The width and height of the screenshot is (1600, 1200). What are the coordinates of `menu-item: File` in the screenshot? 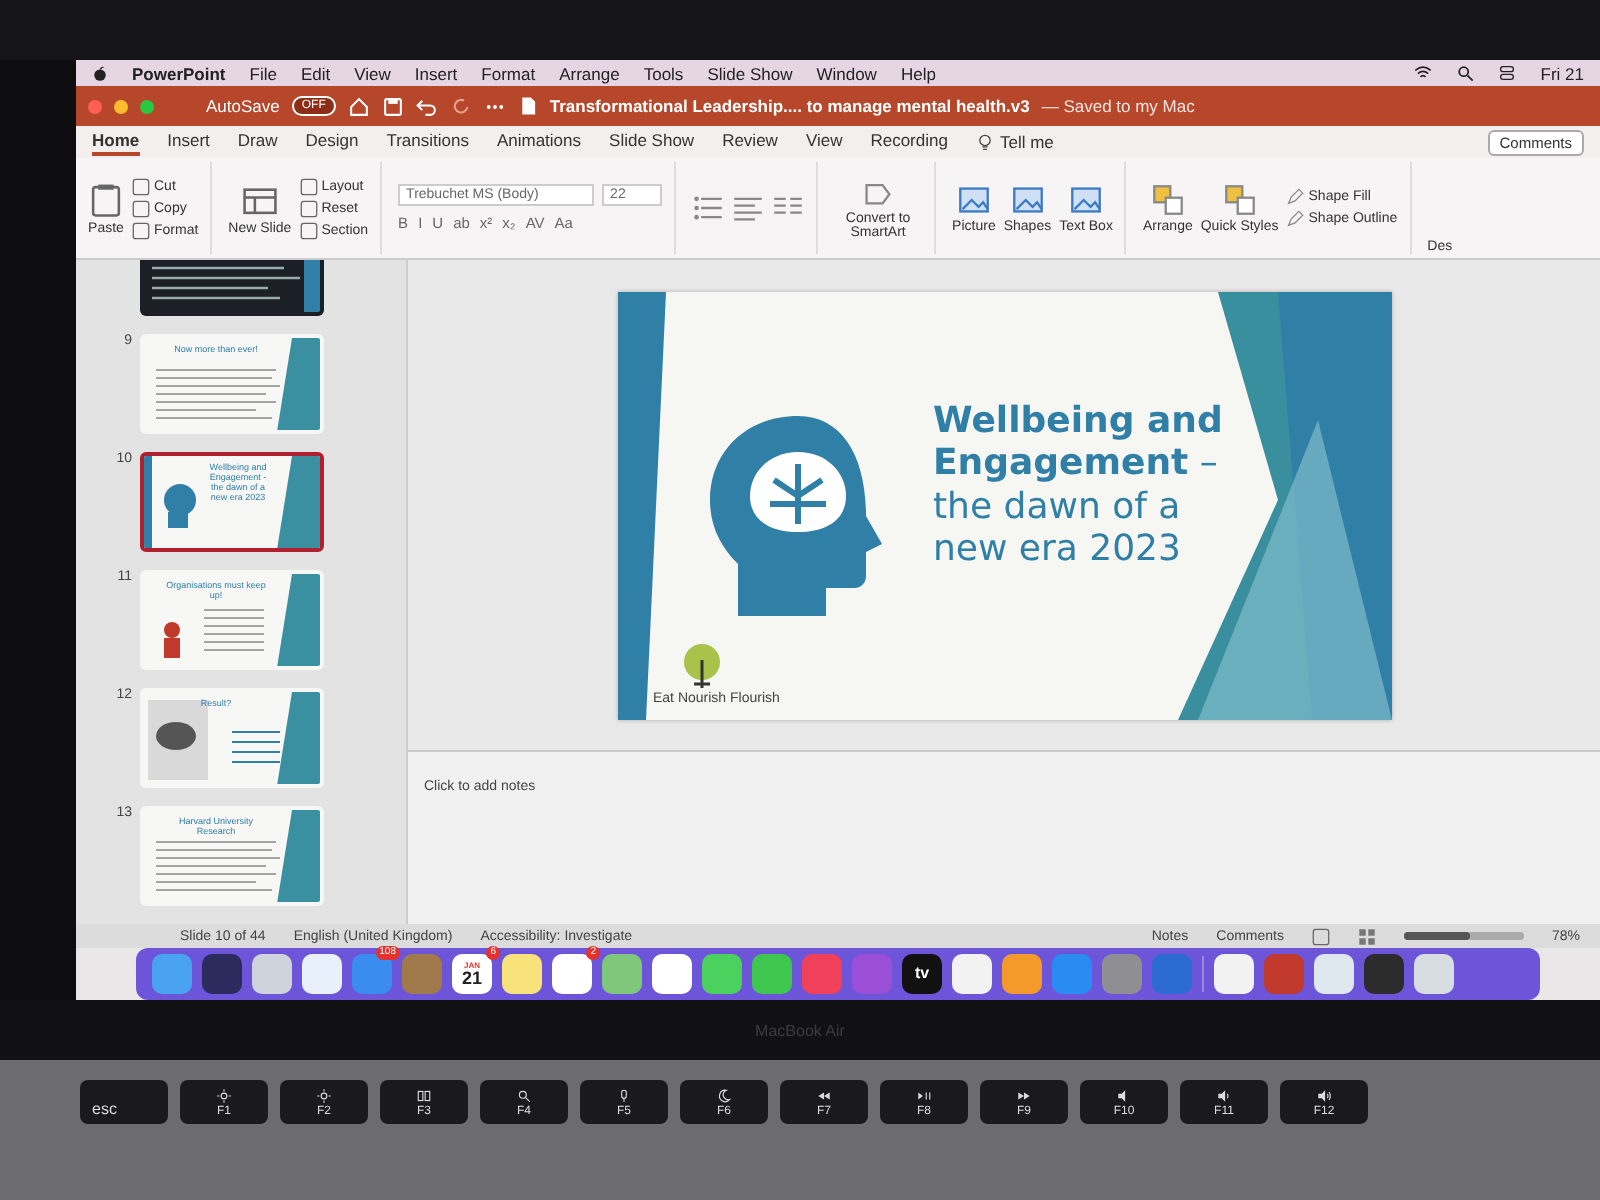 It's located at (263, 73).